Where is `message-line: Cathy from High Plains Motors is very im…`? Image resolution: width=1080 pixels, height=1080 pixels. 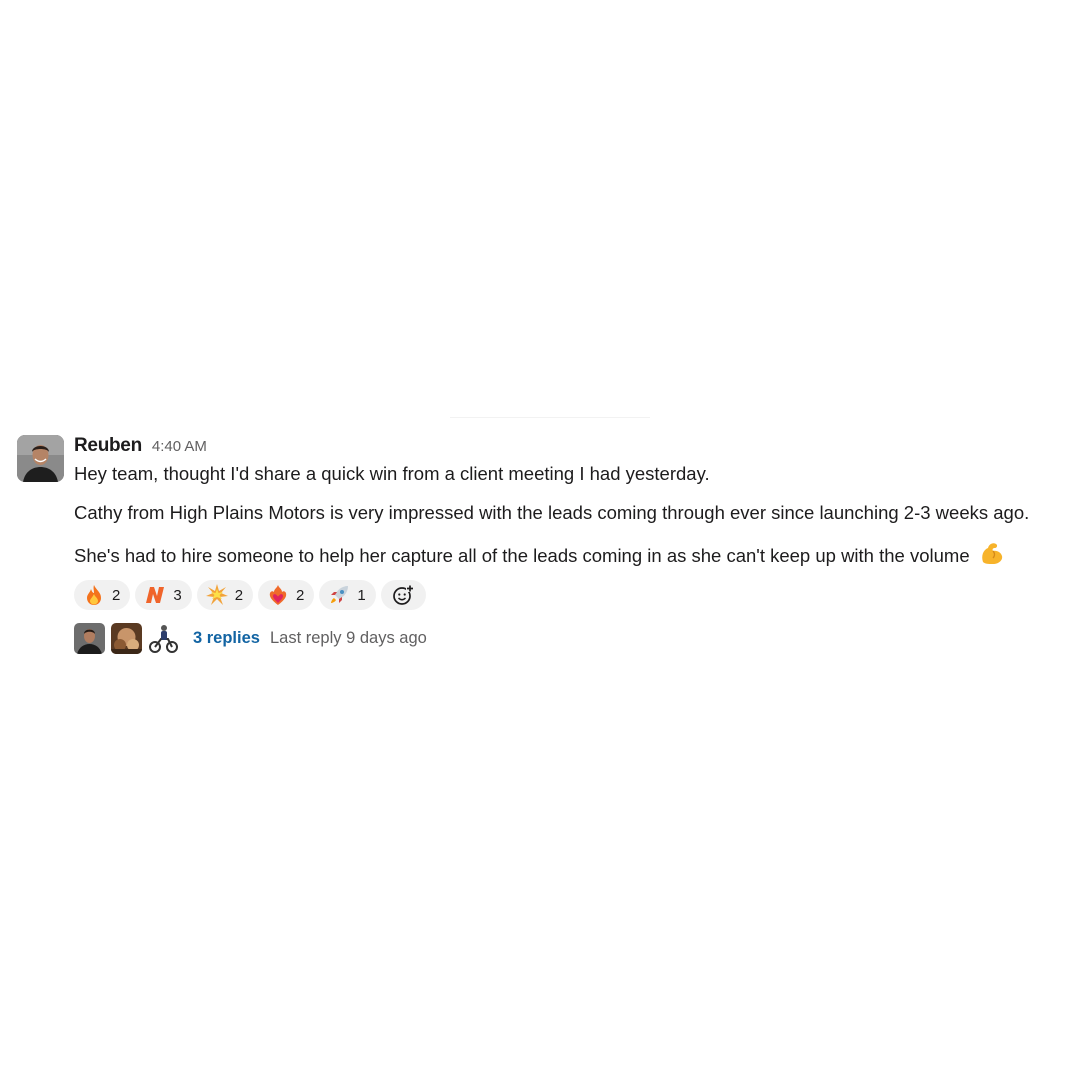 message-line: Cathy from High Plains Motors is very im… is located at coordinates (575, 513).